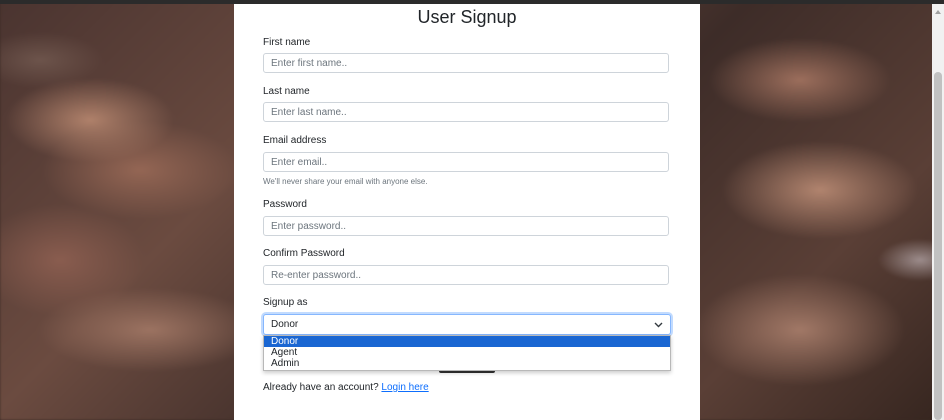 This screenshot has height=420, width=944. I want to click on password-label: Password, so click(285, 204).